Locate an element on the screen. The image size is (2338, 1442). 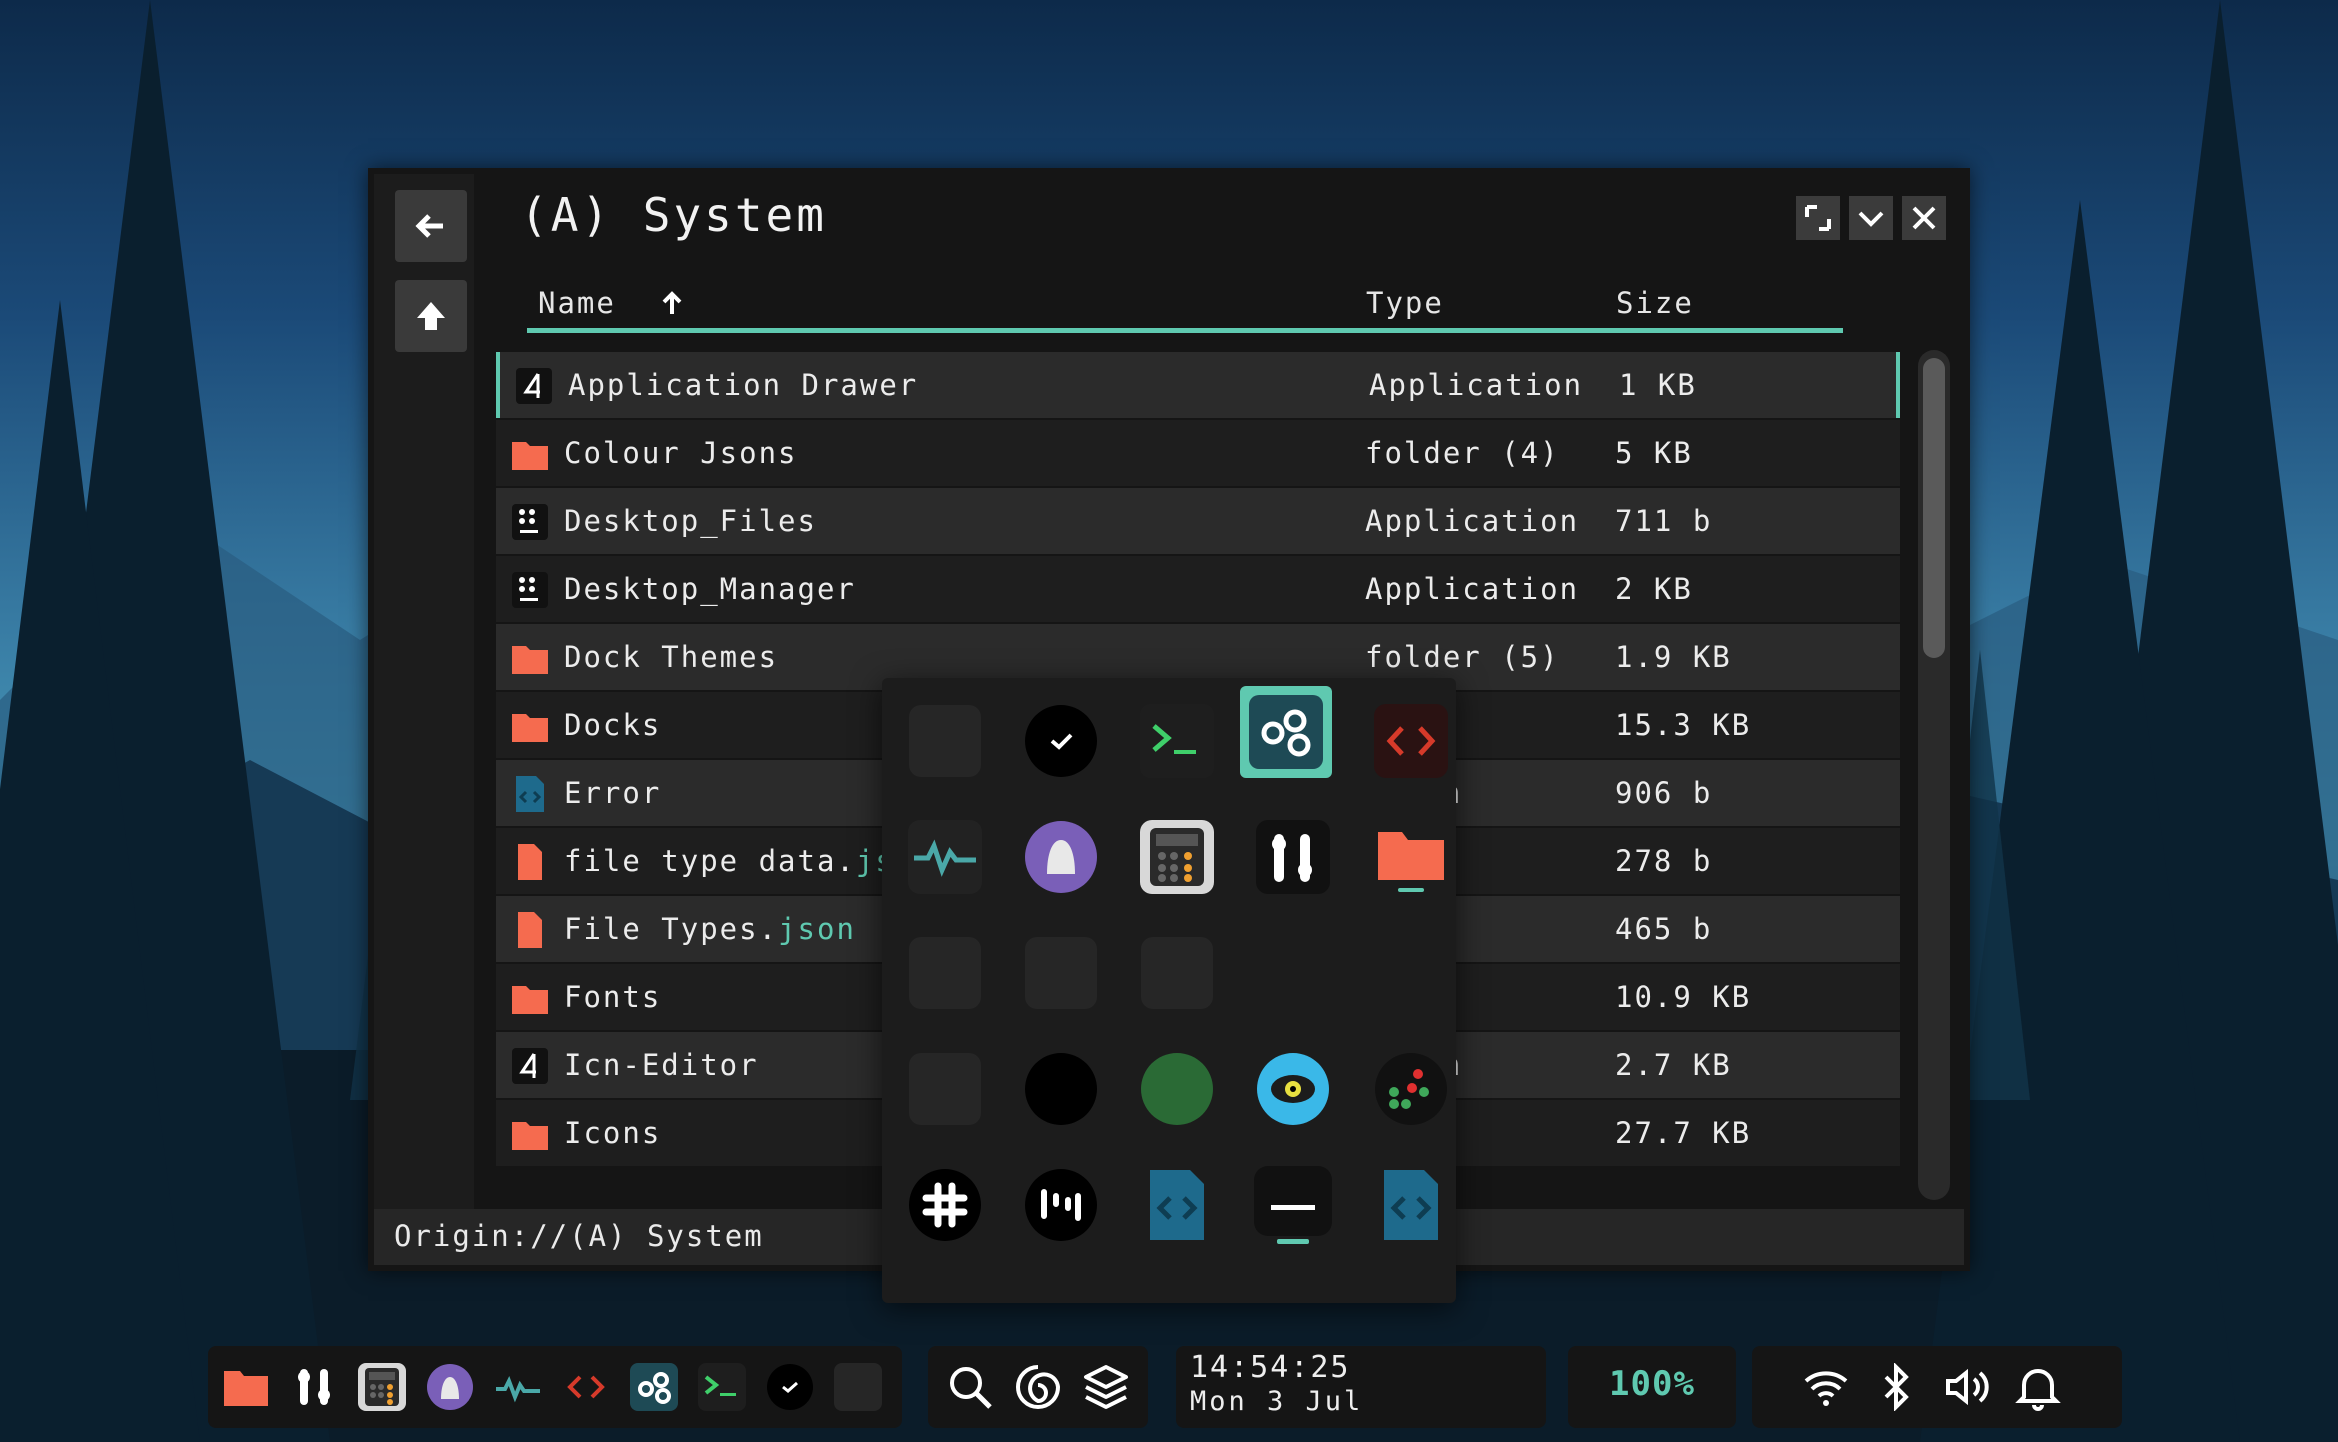
battery-level: 100% is located at coordinates (1652, 1384).